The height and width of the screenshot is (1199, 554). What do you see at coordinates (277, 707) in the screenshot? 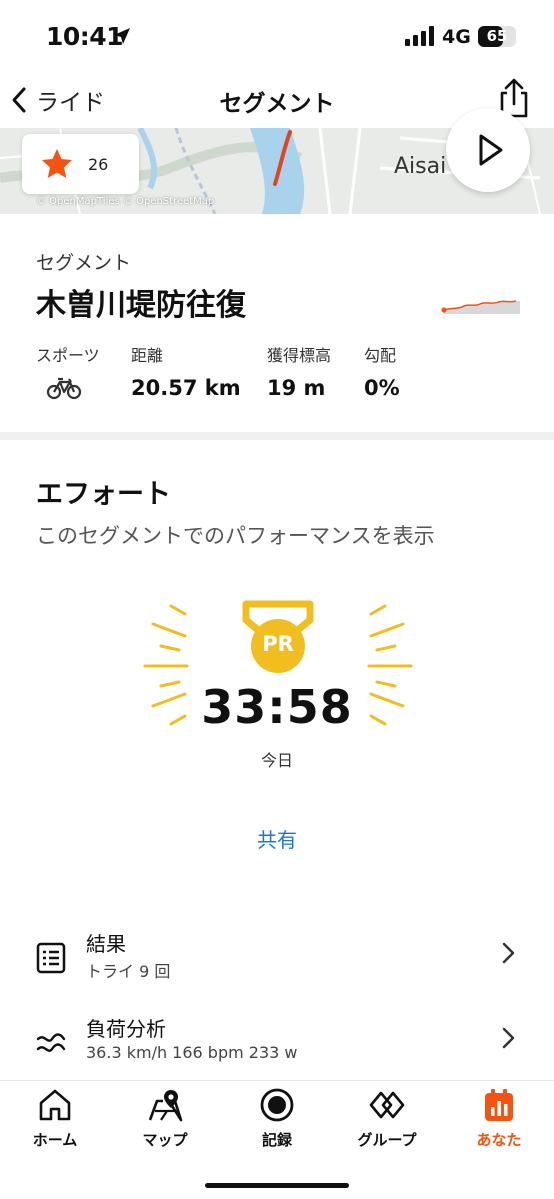
I see `pr-time: 33:58` at bounding box center [277, 707].